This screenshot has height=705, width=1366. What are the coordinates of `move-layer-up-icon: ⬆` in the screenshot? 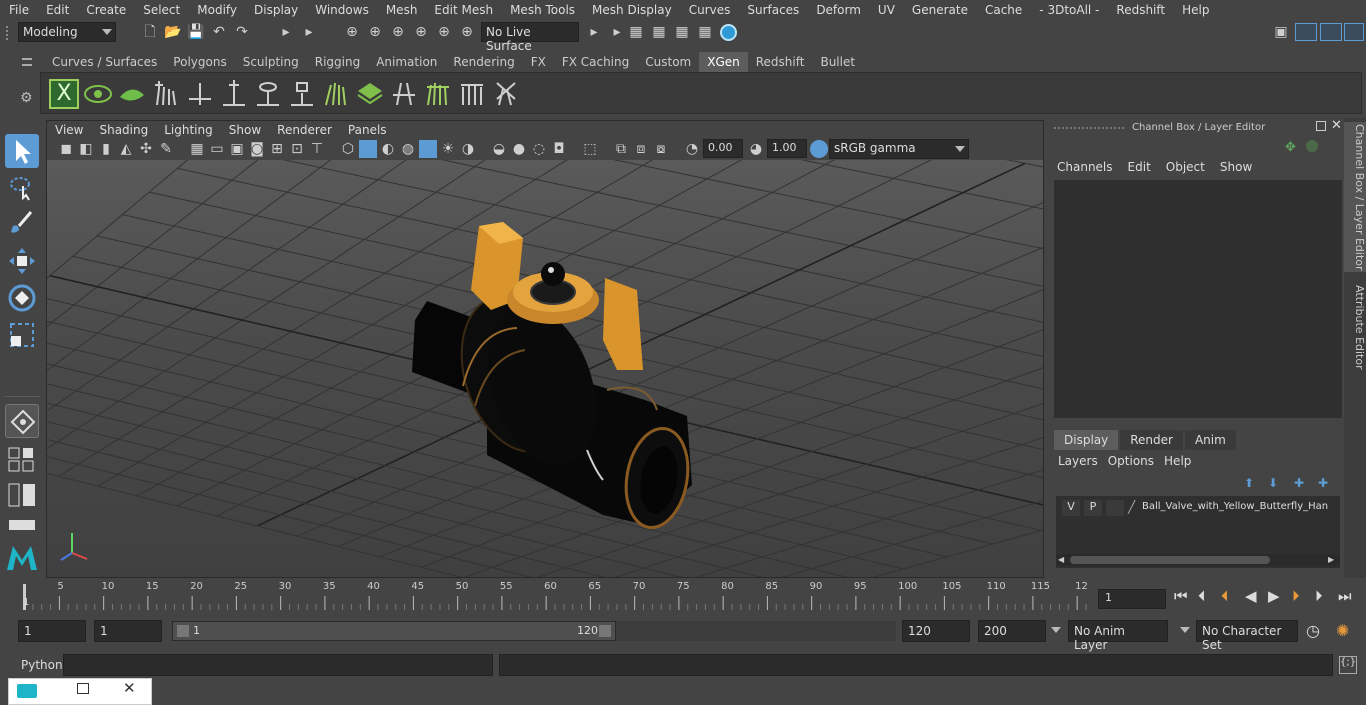 It's located at (1249, 483).